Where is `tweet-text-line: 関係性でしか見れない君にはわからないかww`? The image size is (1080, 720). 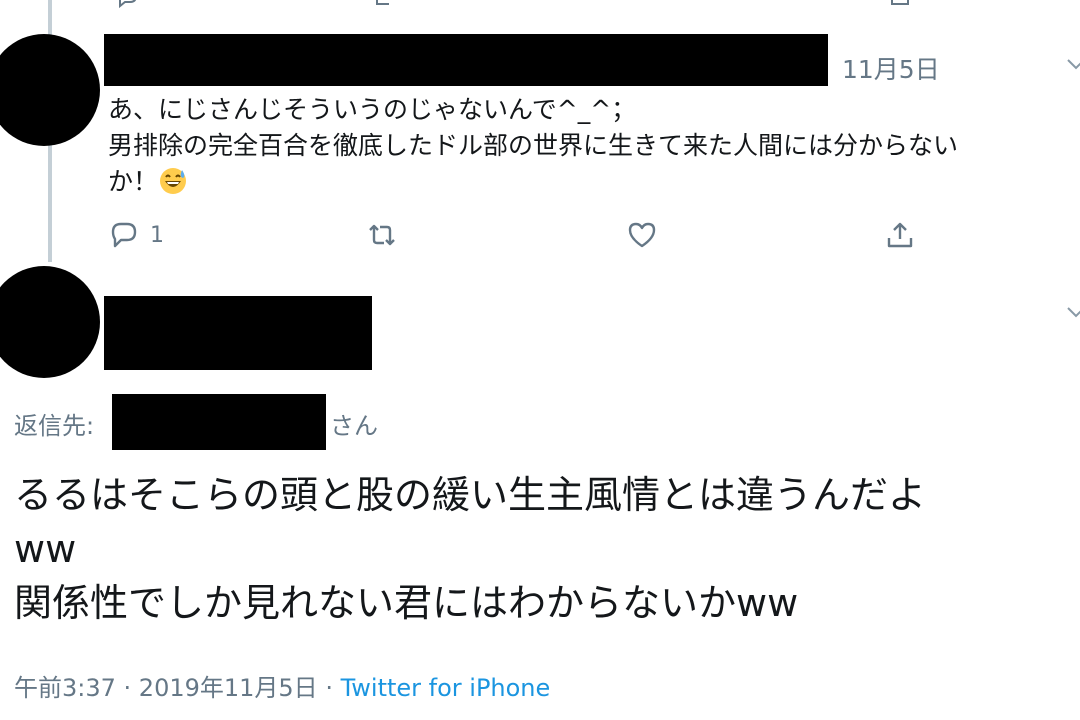 tweet-text-line: 関係性でしか見れない君にはわからないかww is located at coordinates (406, 603).